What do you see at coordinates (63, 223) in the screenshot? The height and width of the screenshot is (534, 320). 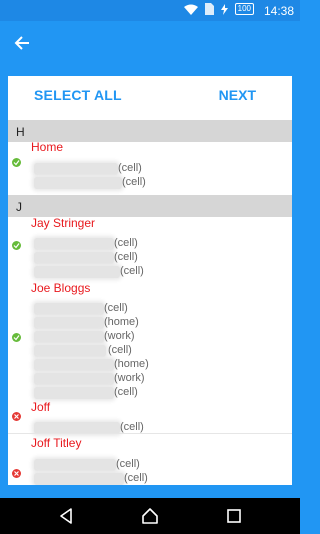 I see `contact-name: Jay Stringer` at bounding box center [63, 223].